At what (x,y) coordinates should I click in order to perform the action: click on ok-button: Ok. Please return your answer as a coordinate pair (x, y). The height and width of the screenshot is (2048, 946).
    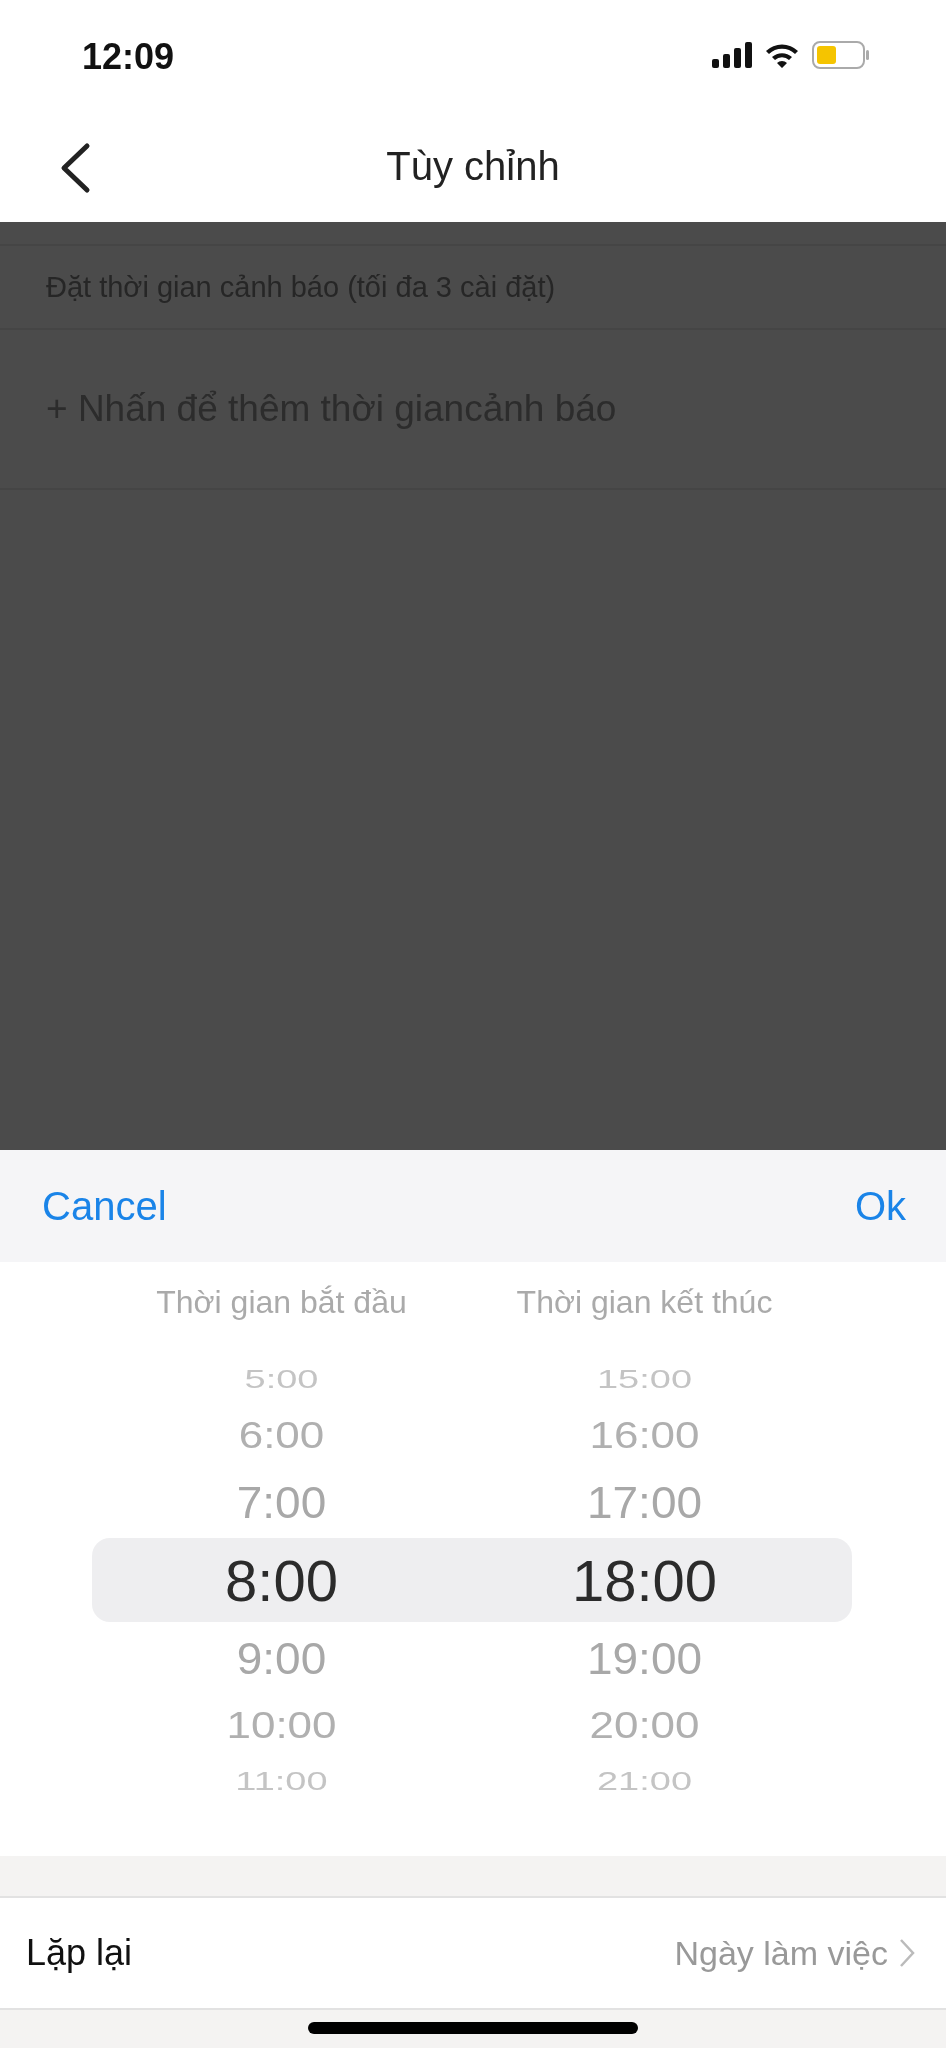
    Looking at the image, I should click on (880, 1206).